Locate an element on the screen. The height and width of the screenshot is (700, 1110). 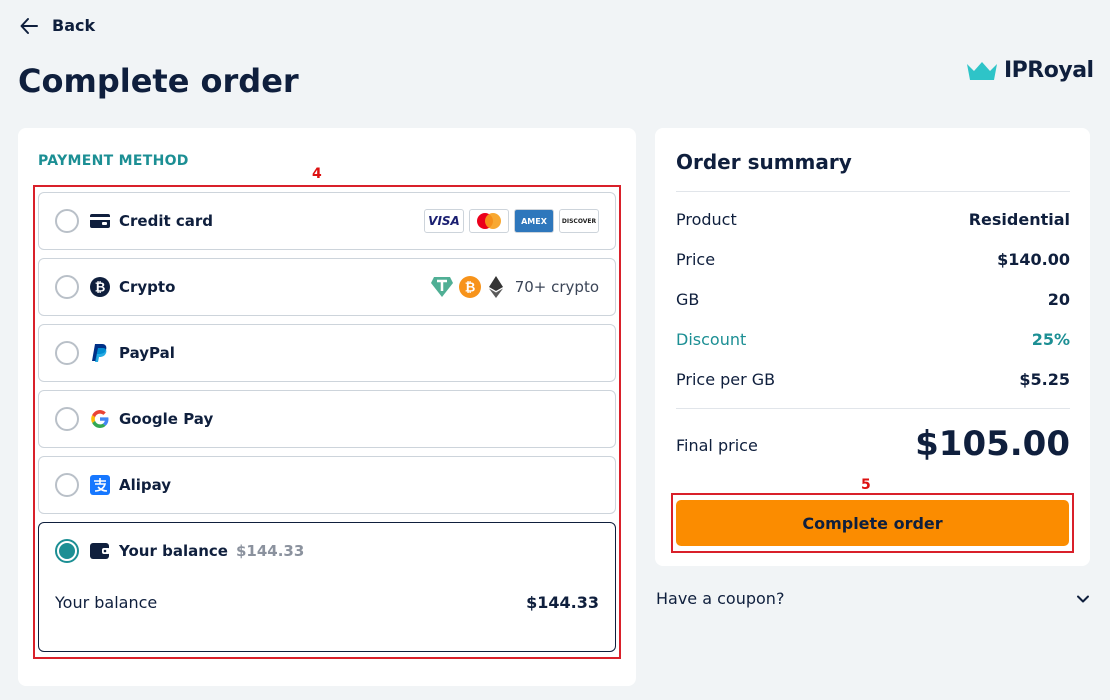
final-price-label: Final price is located at coordinates (717, 445).